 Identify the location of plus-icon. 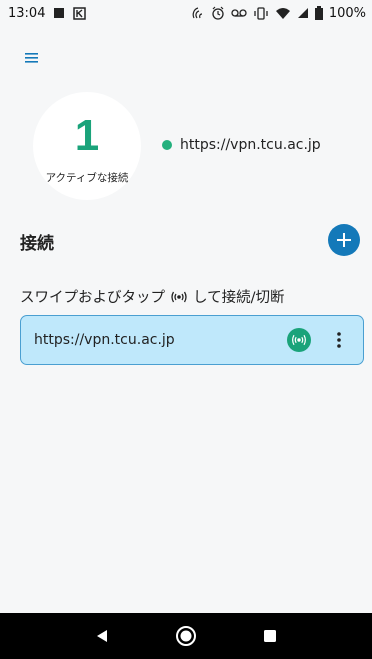
(344, 240).